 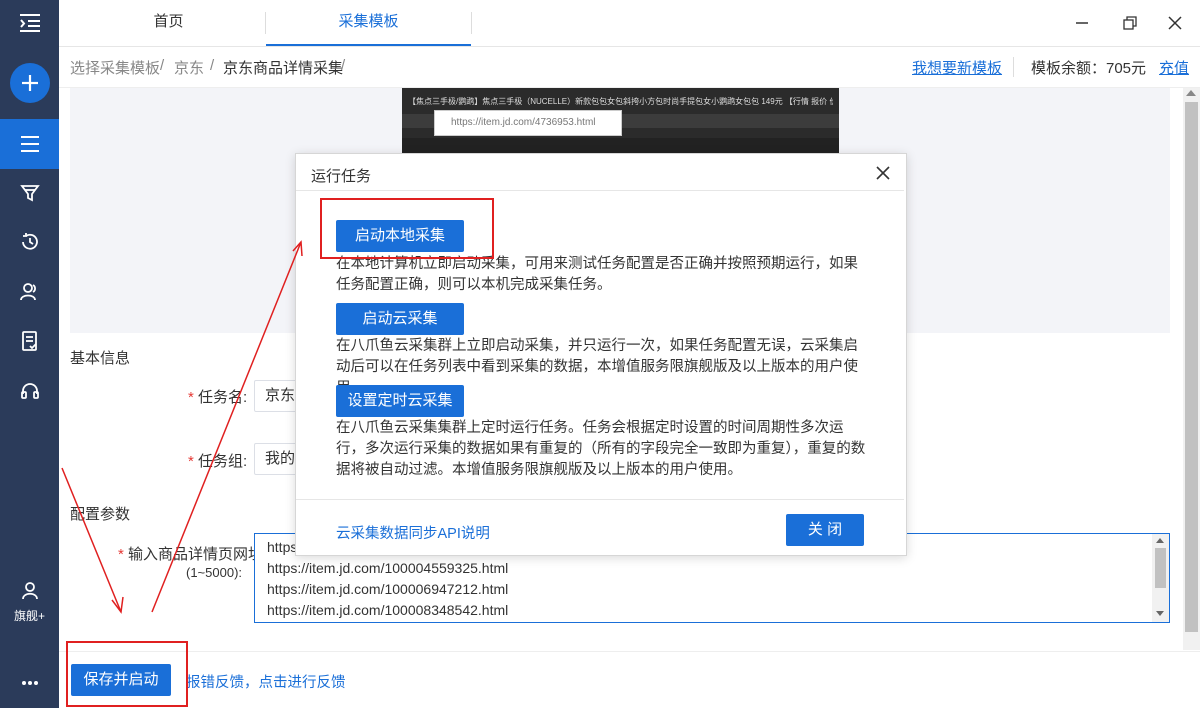 I want to click on dialog-footer-divider, so click(x=600, y=499).